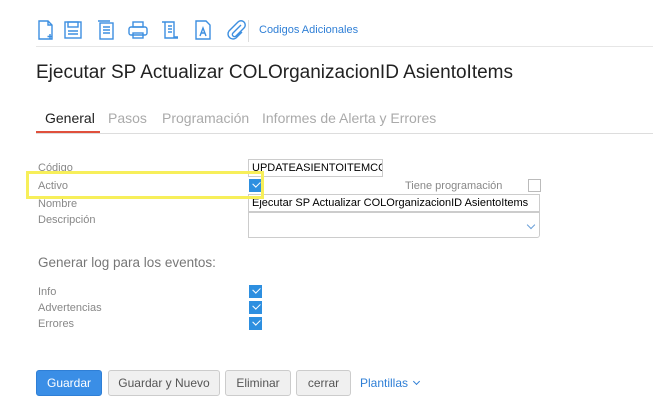  Describe the element at coordinates (73, 30) in the screenshot. I see `save-icon` at that location.